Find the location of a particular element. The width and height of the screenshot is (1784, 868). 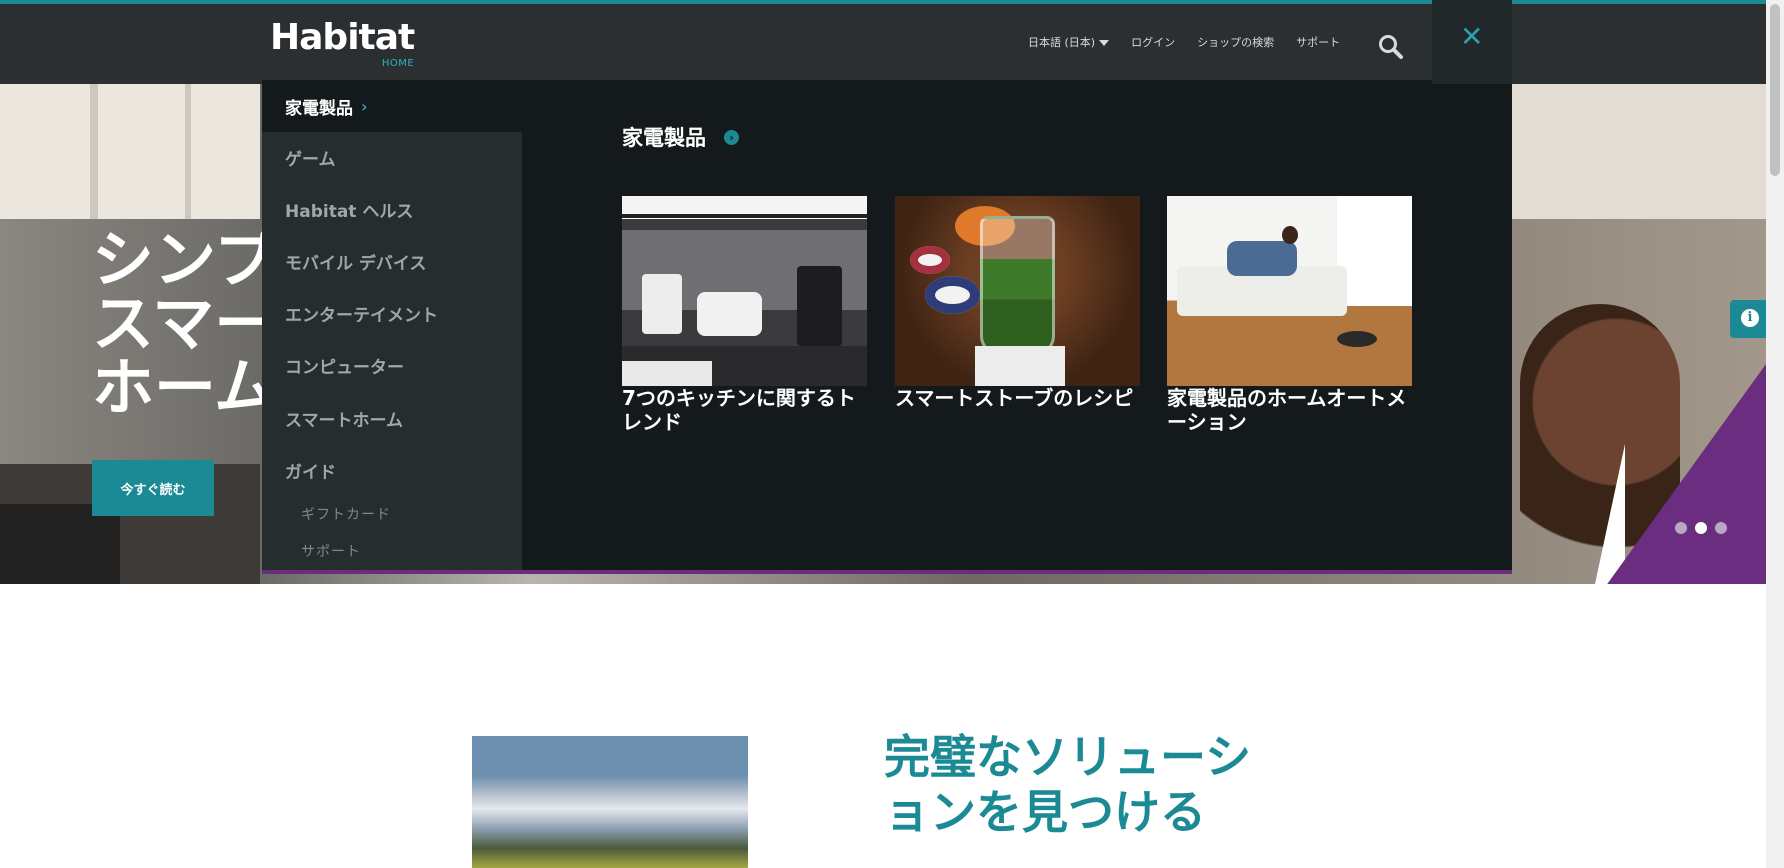

hero-right-cabinets is located at coordinates (1639, 151).